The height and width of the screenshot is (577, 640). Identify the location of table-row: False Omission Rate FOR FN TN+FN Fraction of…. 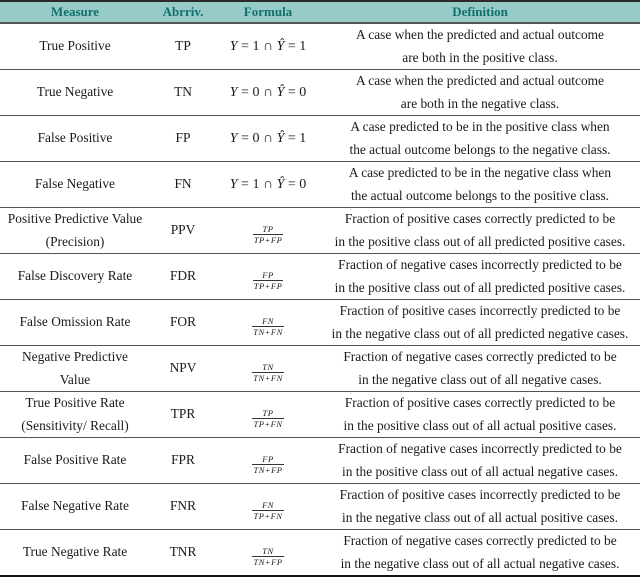
(320, 322).